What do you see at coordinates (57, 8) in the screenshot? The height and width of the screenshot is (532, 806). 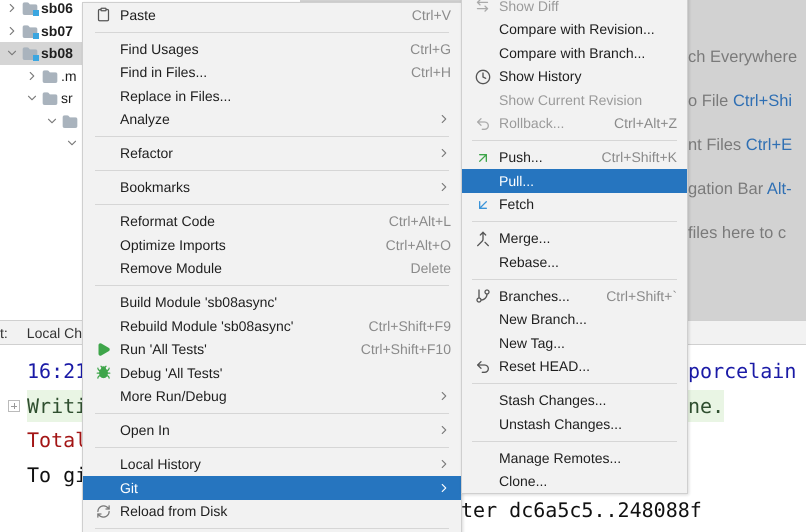 I see `tree-item-label: sb06` at bounding box center [57, 8].